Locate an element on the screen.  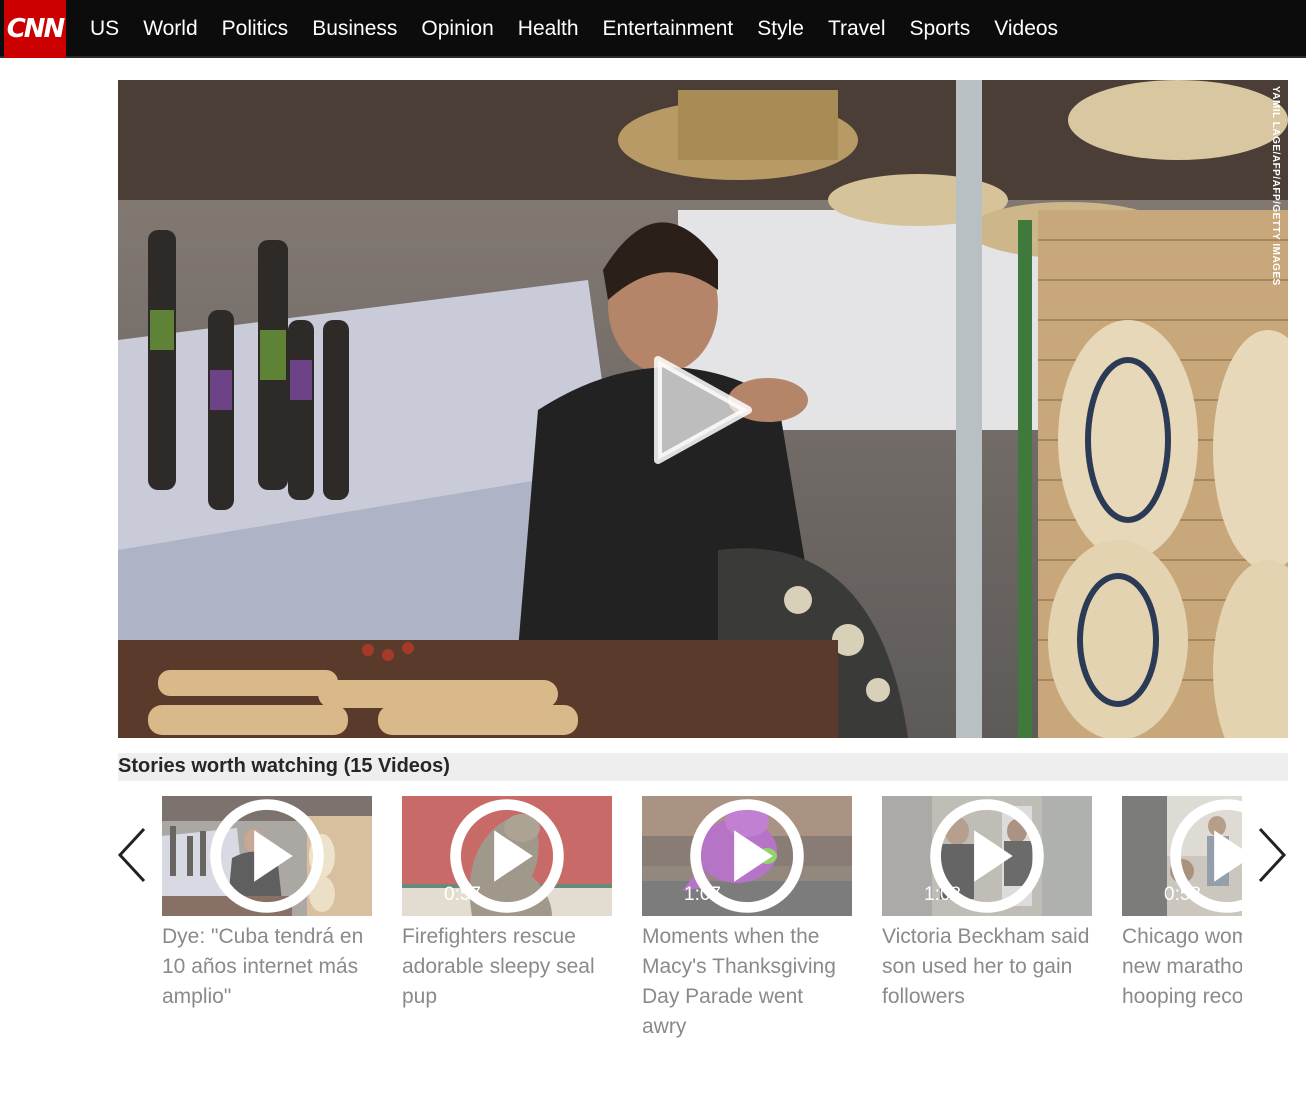
video-thumbnail: 0:58 is located at coordinates (1182, 856).